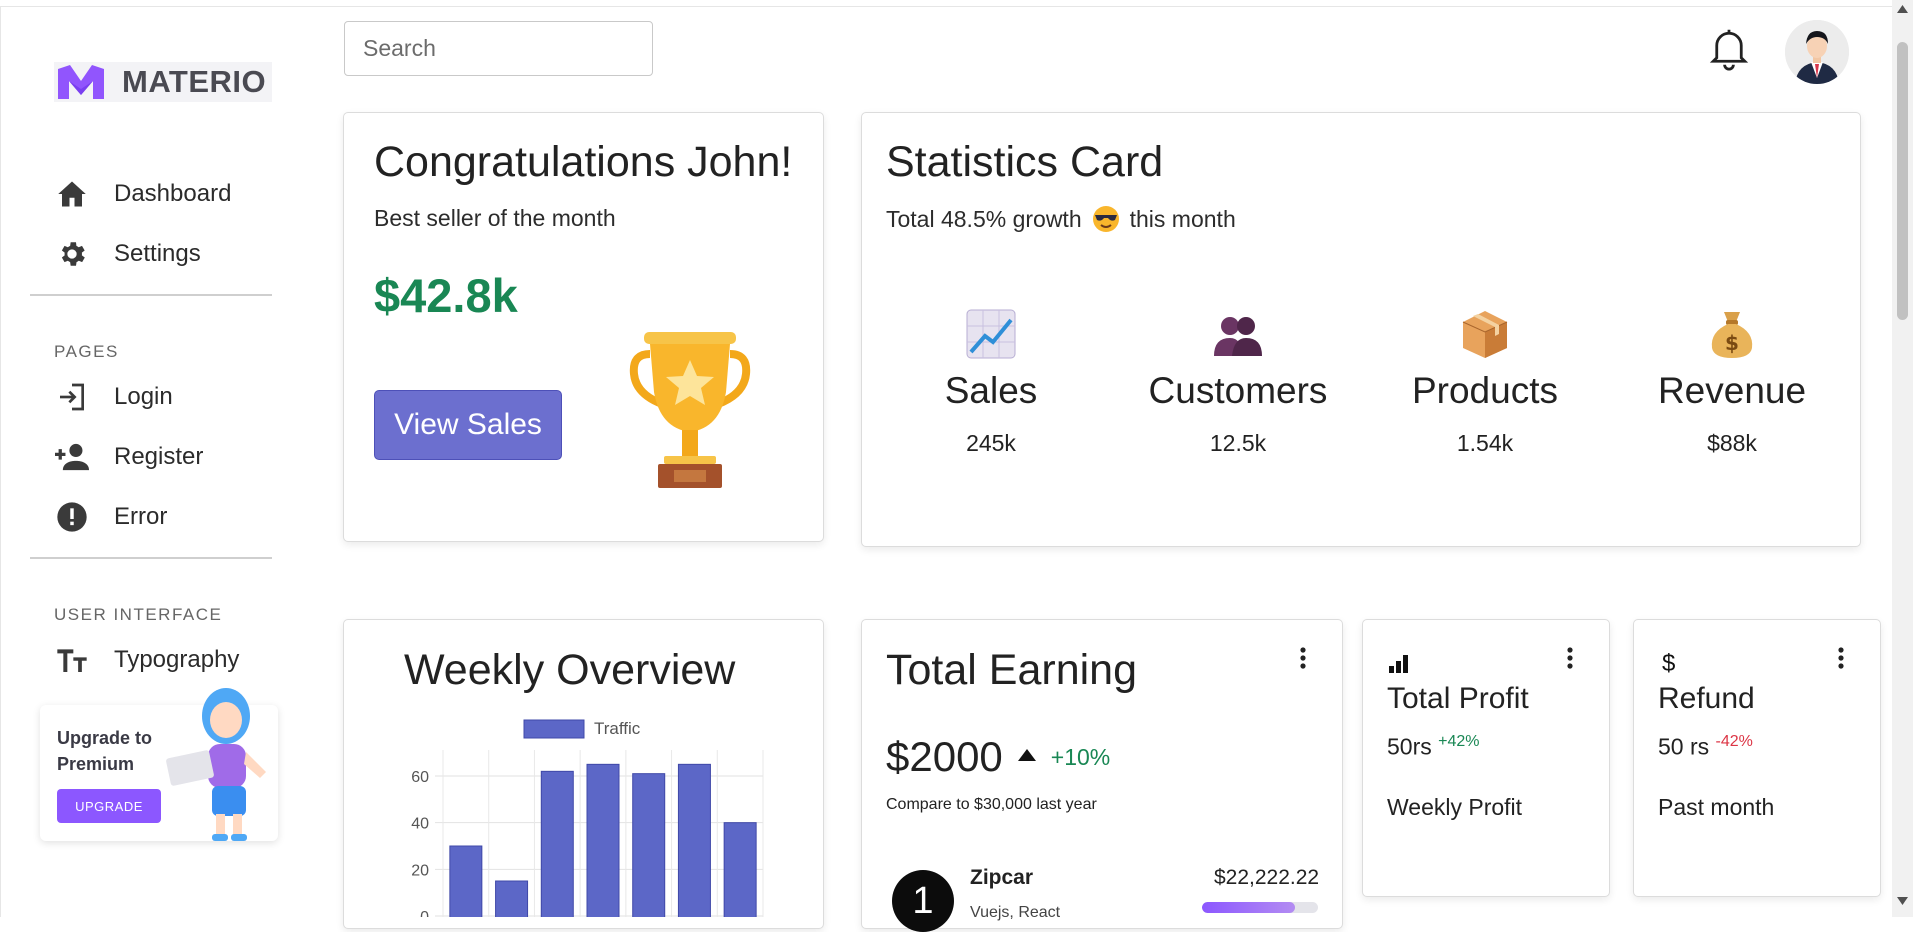 The width and height of the screenshot is (1913, 932). What do you see at coordinates (1729, 49) in the screenshot?
I see `bell-icon` at bounding box center [1729, 49].